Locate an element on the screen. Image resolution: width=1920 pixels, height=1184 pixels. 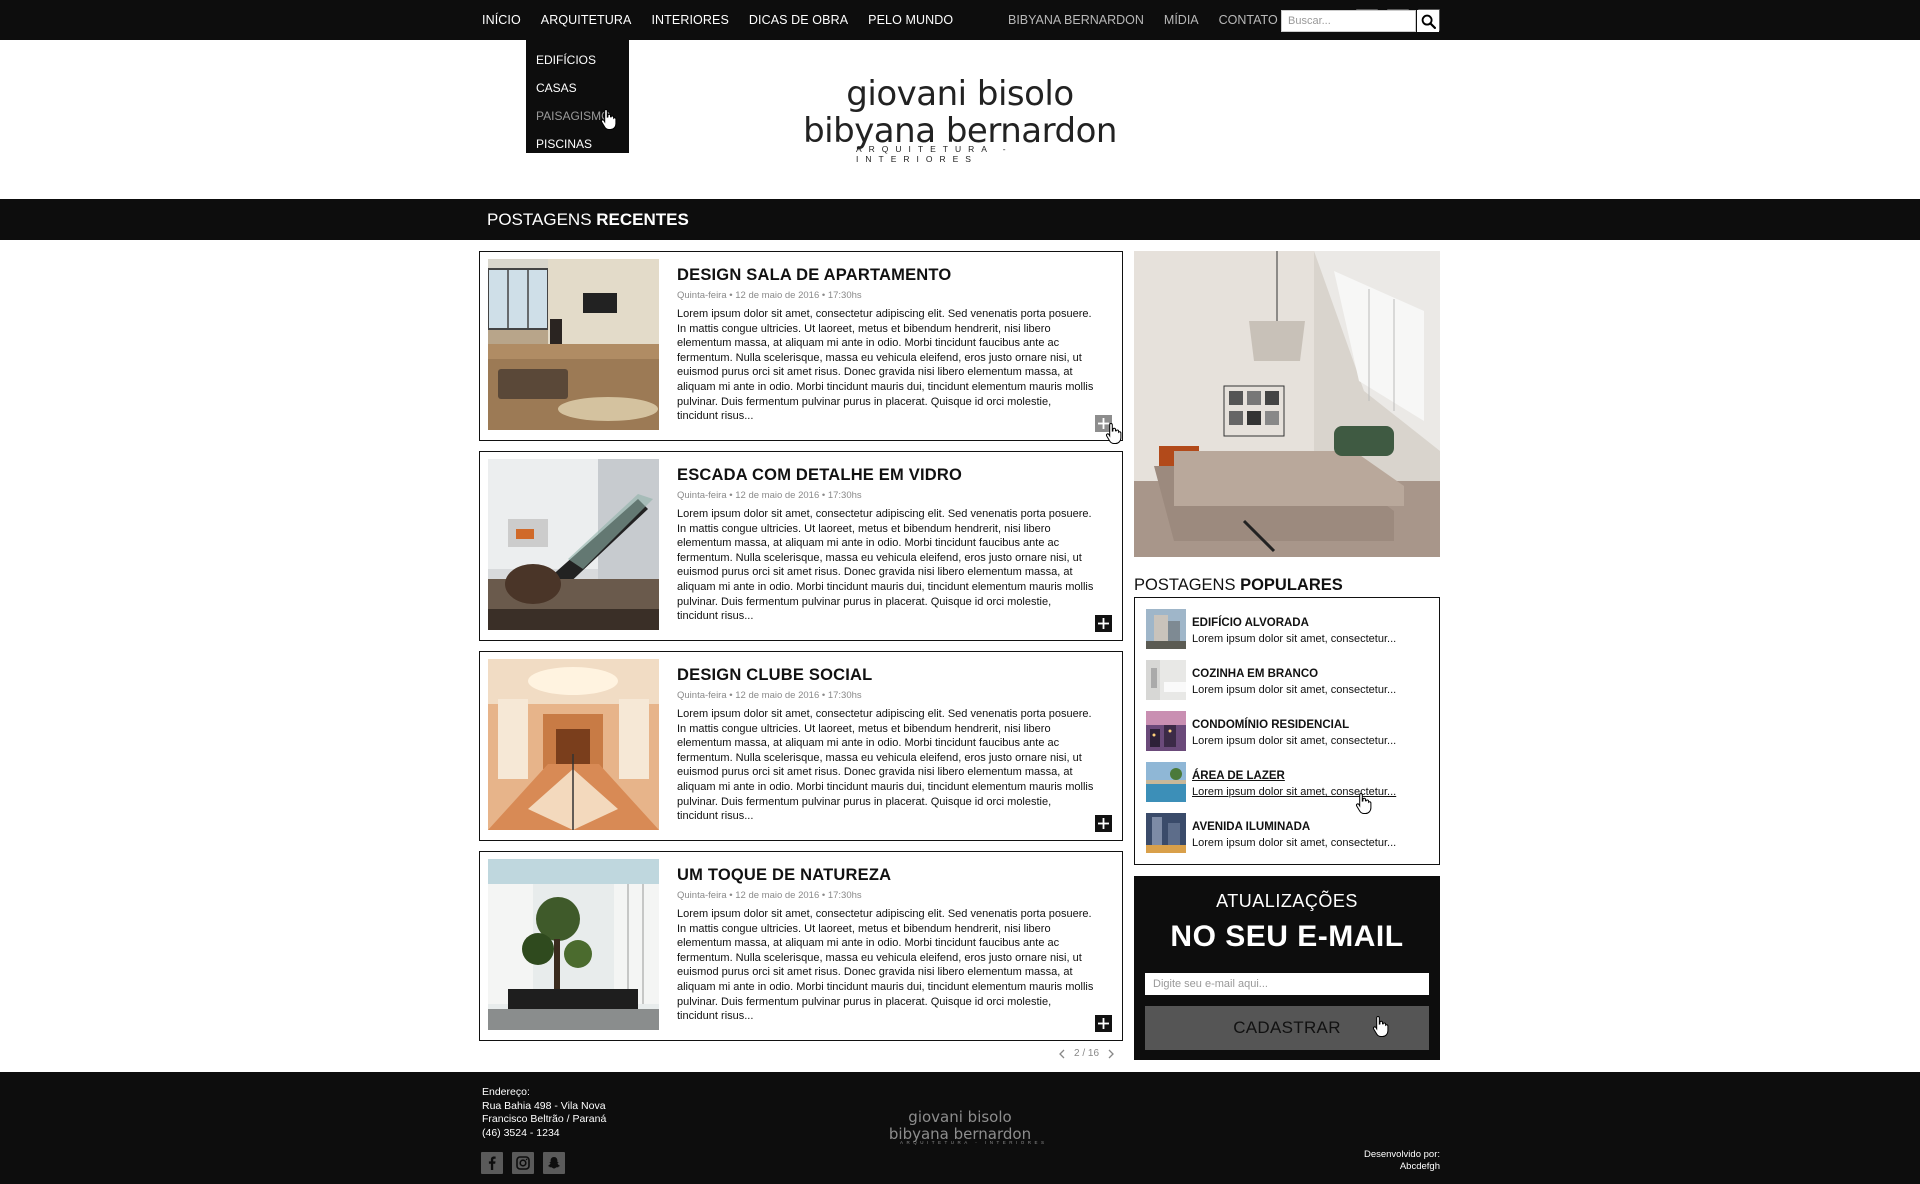
popular-item-title: AVENIDA ILUMINADA is located at coordinates (1251, 827).